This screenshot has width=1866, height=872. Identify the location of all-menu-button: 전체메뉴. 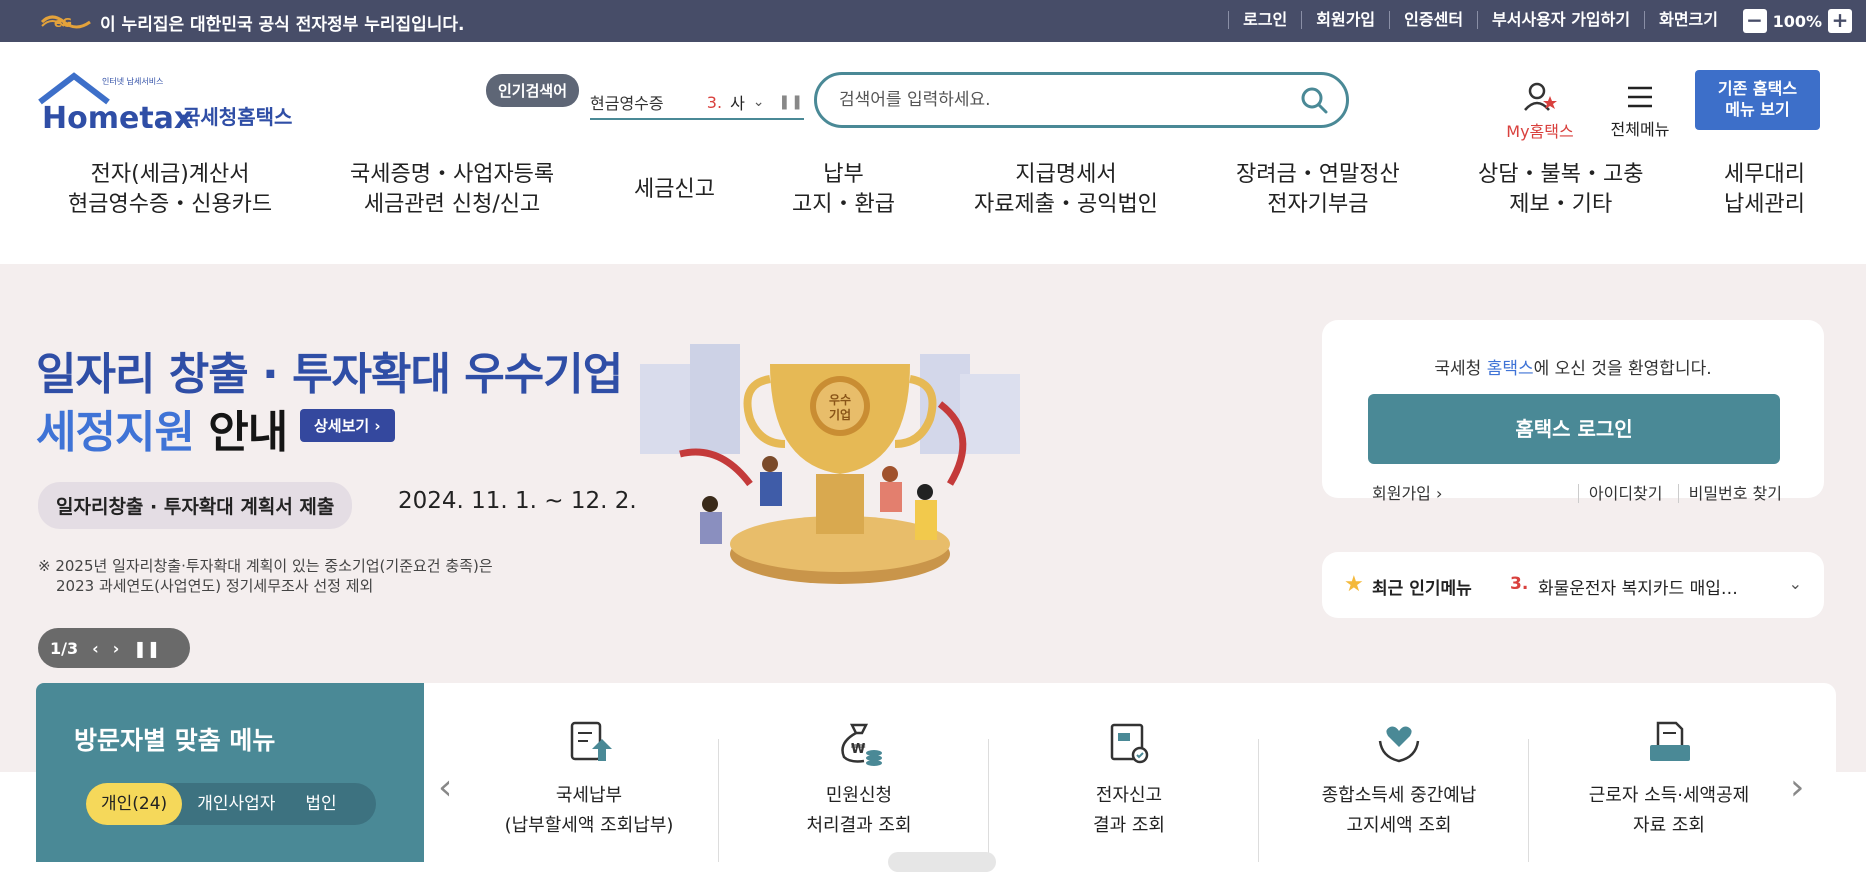
(1640, 112).